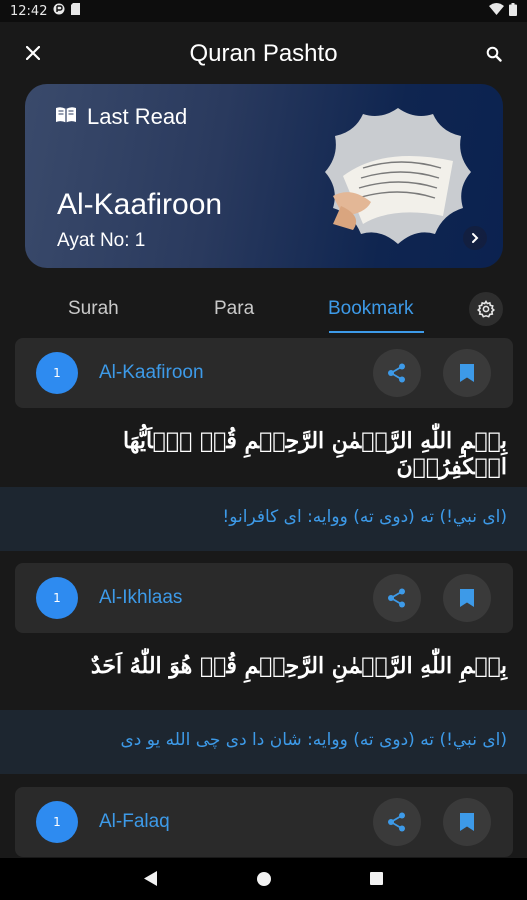  Describe the element at coordinates (140, 204) in the screenshot. I see `last-read-surah: Al-Kaafiroon` at that location.